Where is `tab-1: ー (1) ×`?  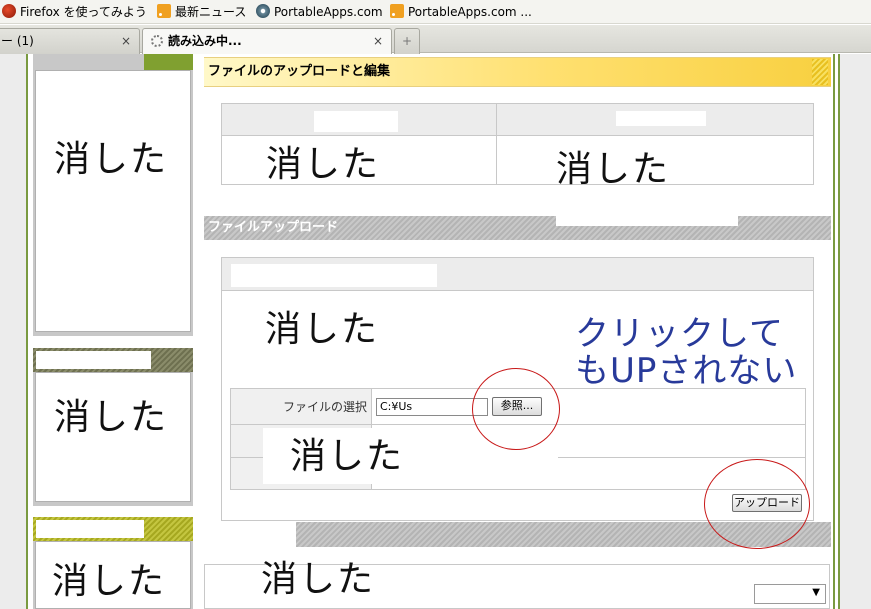 tab-1: ー (1) × is located at coordinates (70, 41).